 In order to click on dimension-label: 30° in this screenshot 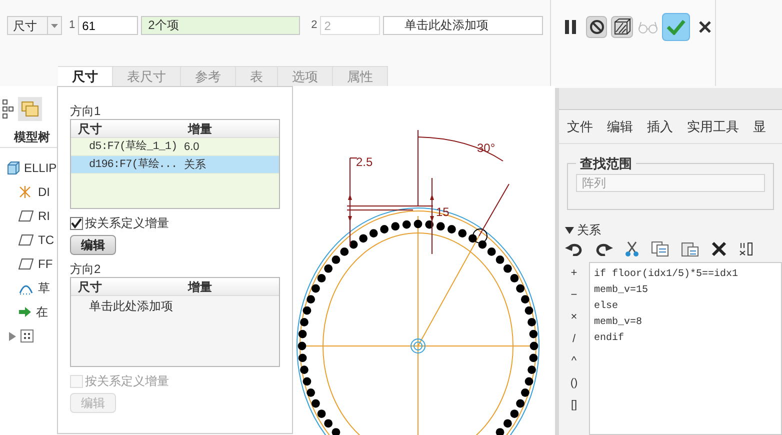, I will do `click(486, 148)`.